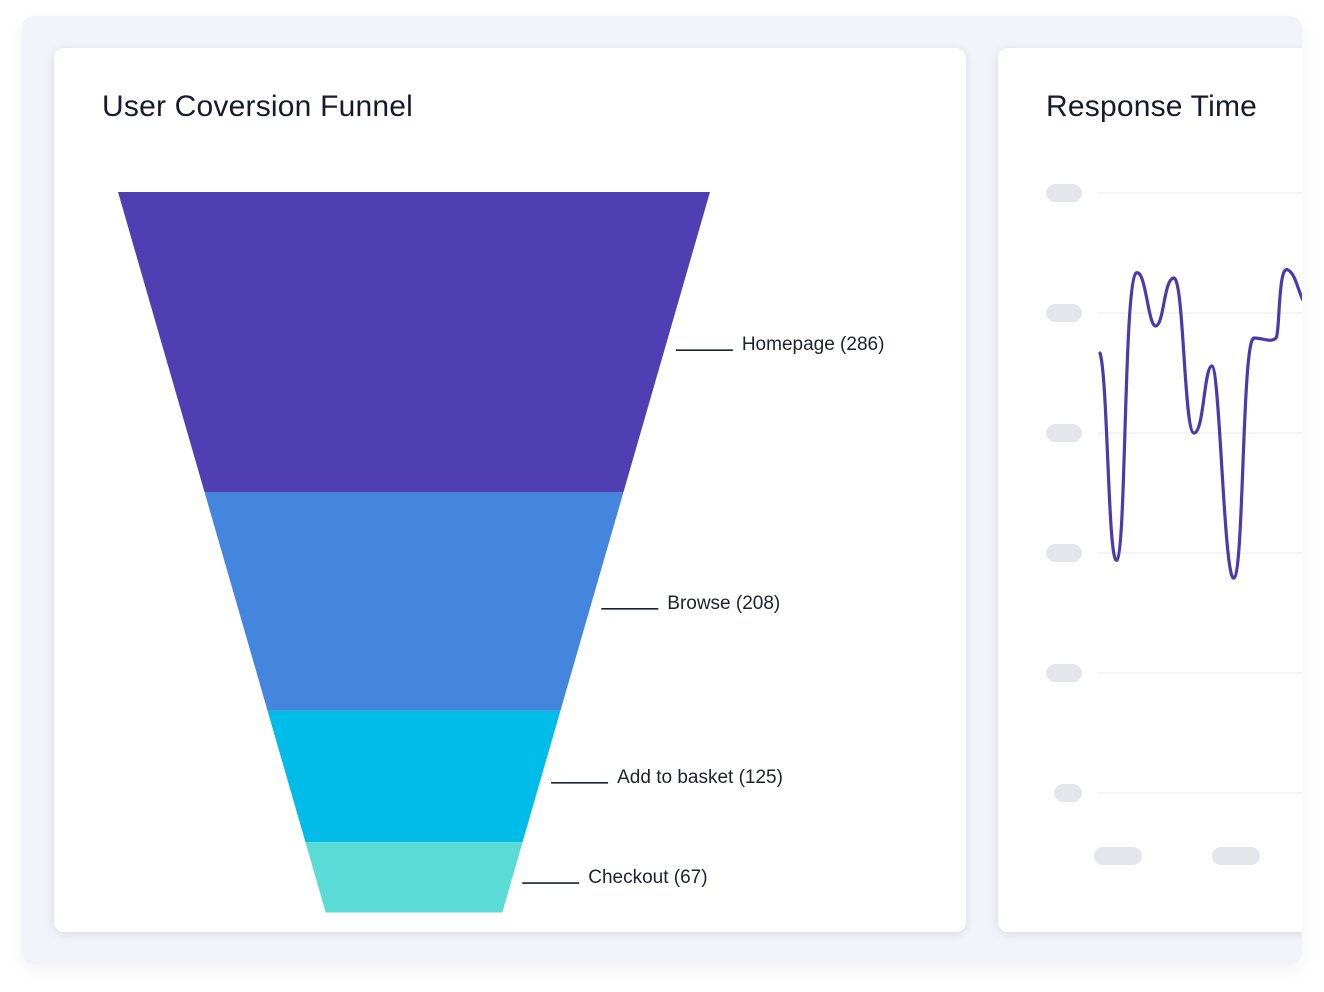 The image size is (1324, 992). I want to click on funnel-stage-label: Add to basket (125), so click(700, 777).